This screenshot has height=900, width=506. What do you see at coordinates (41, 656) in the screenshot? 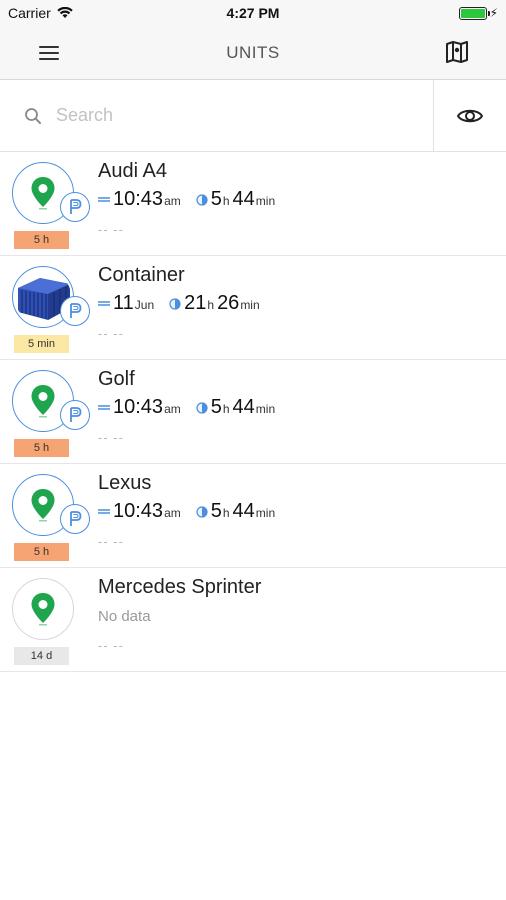
I see `age-badge: 14 d` at bounding box center [41, 656].